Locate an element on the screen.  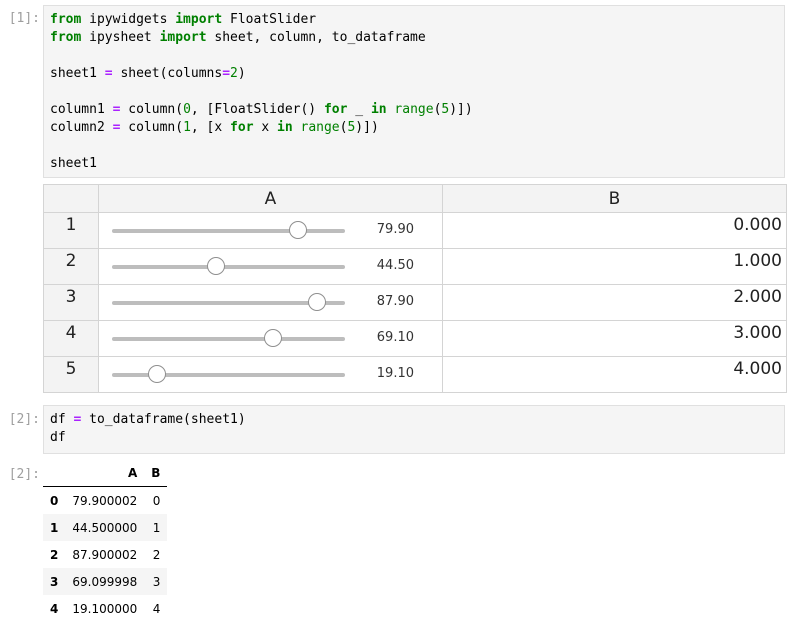
sheet-row-header: 3 is located at coordinates (71, 302).